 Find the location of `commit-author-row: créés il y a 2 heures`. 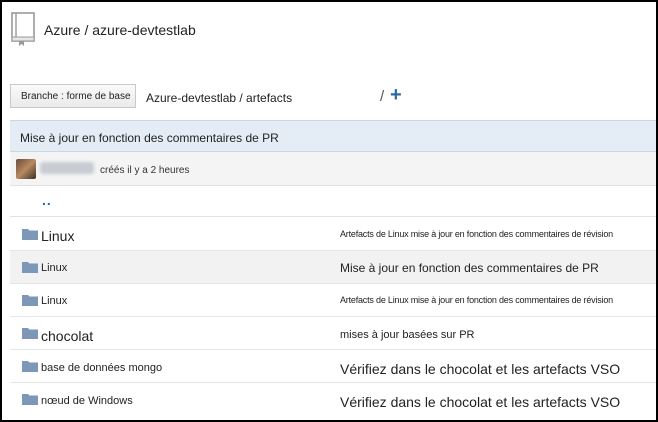

commit-author-row: créés il y a 2 heures is located at coordinates (333, 169).